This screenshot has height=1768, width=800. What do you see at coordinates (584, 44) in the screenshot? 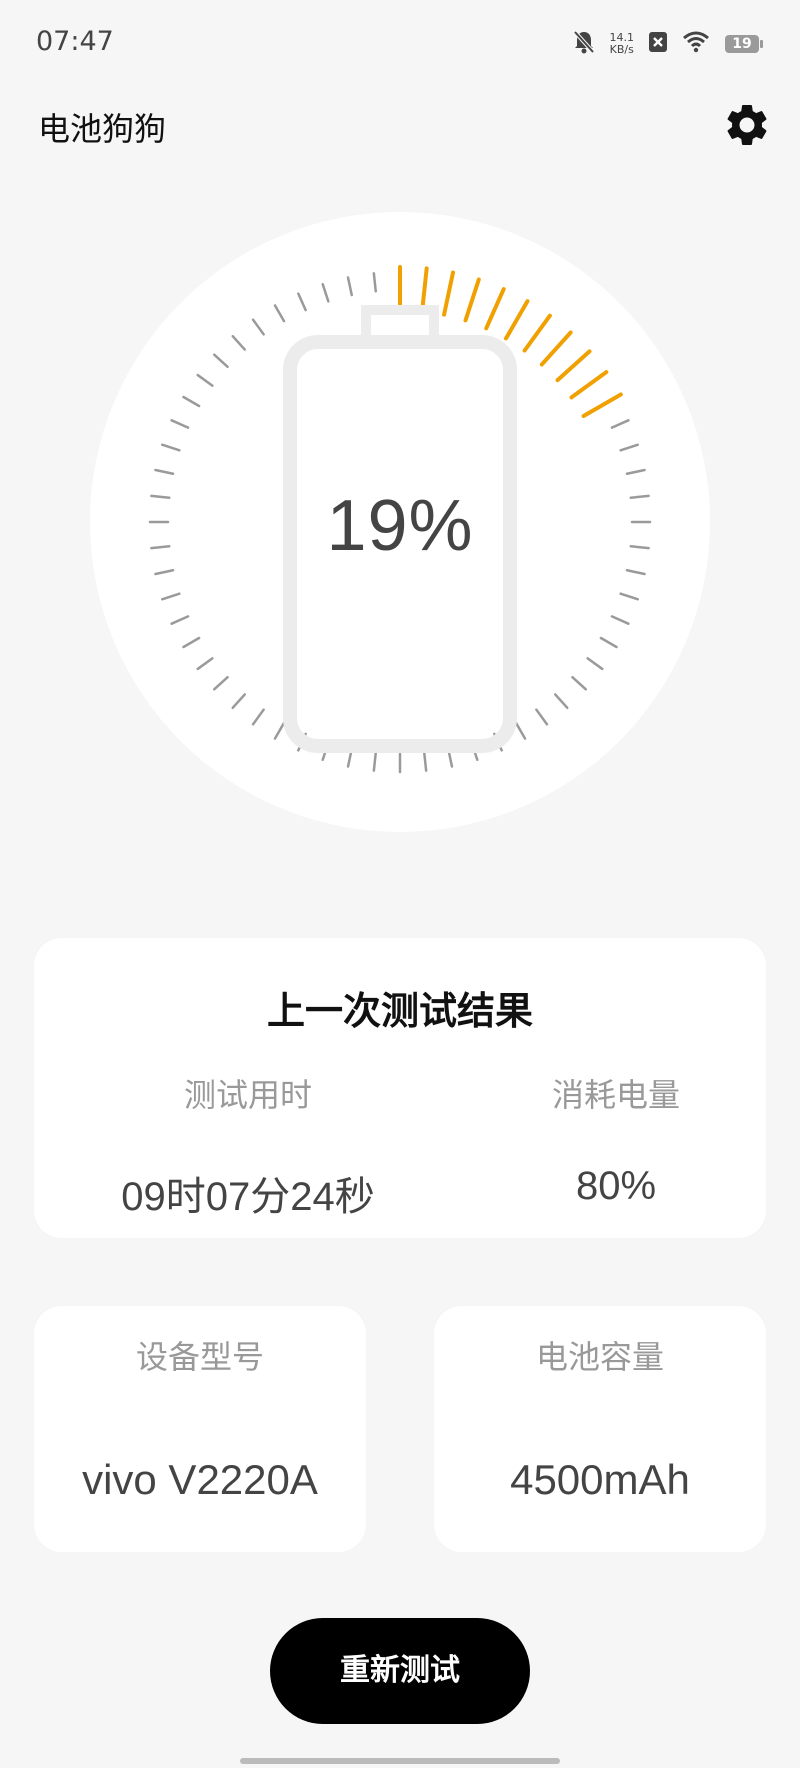
I see `bell-off-icon` at bounding box center [584, 44].